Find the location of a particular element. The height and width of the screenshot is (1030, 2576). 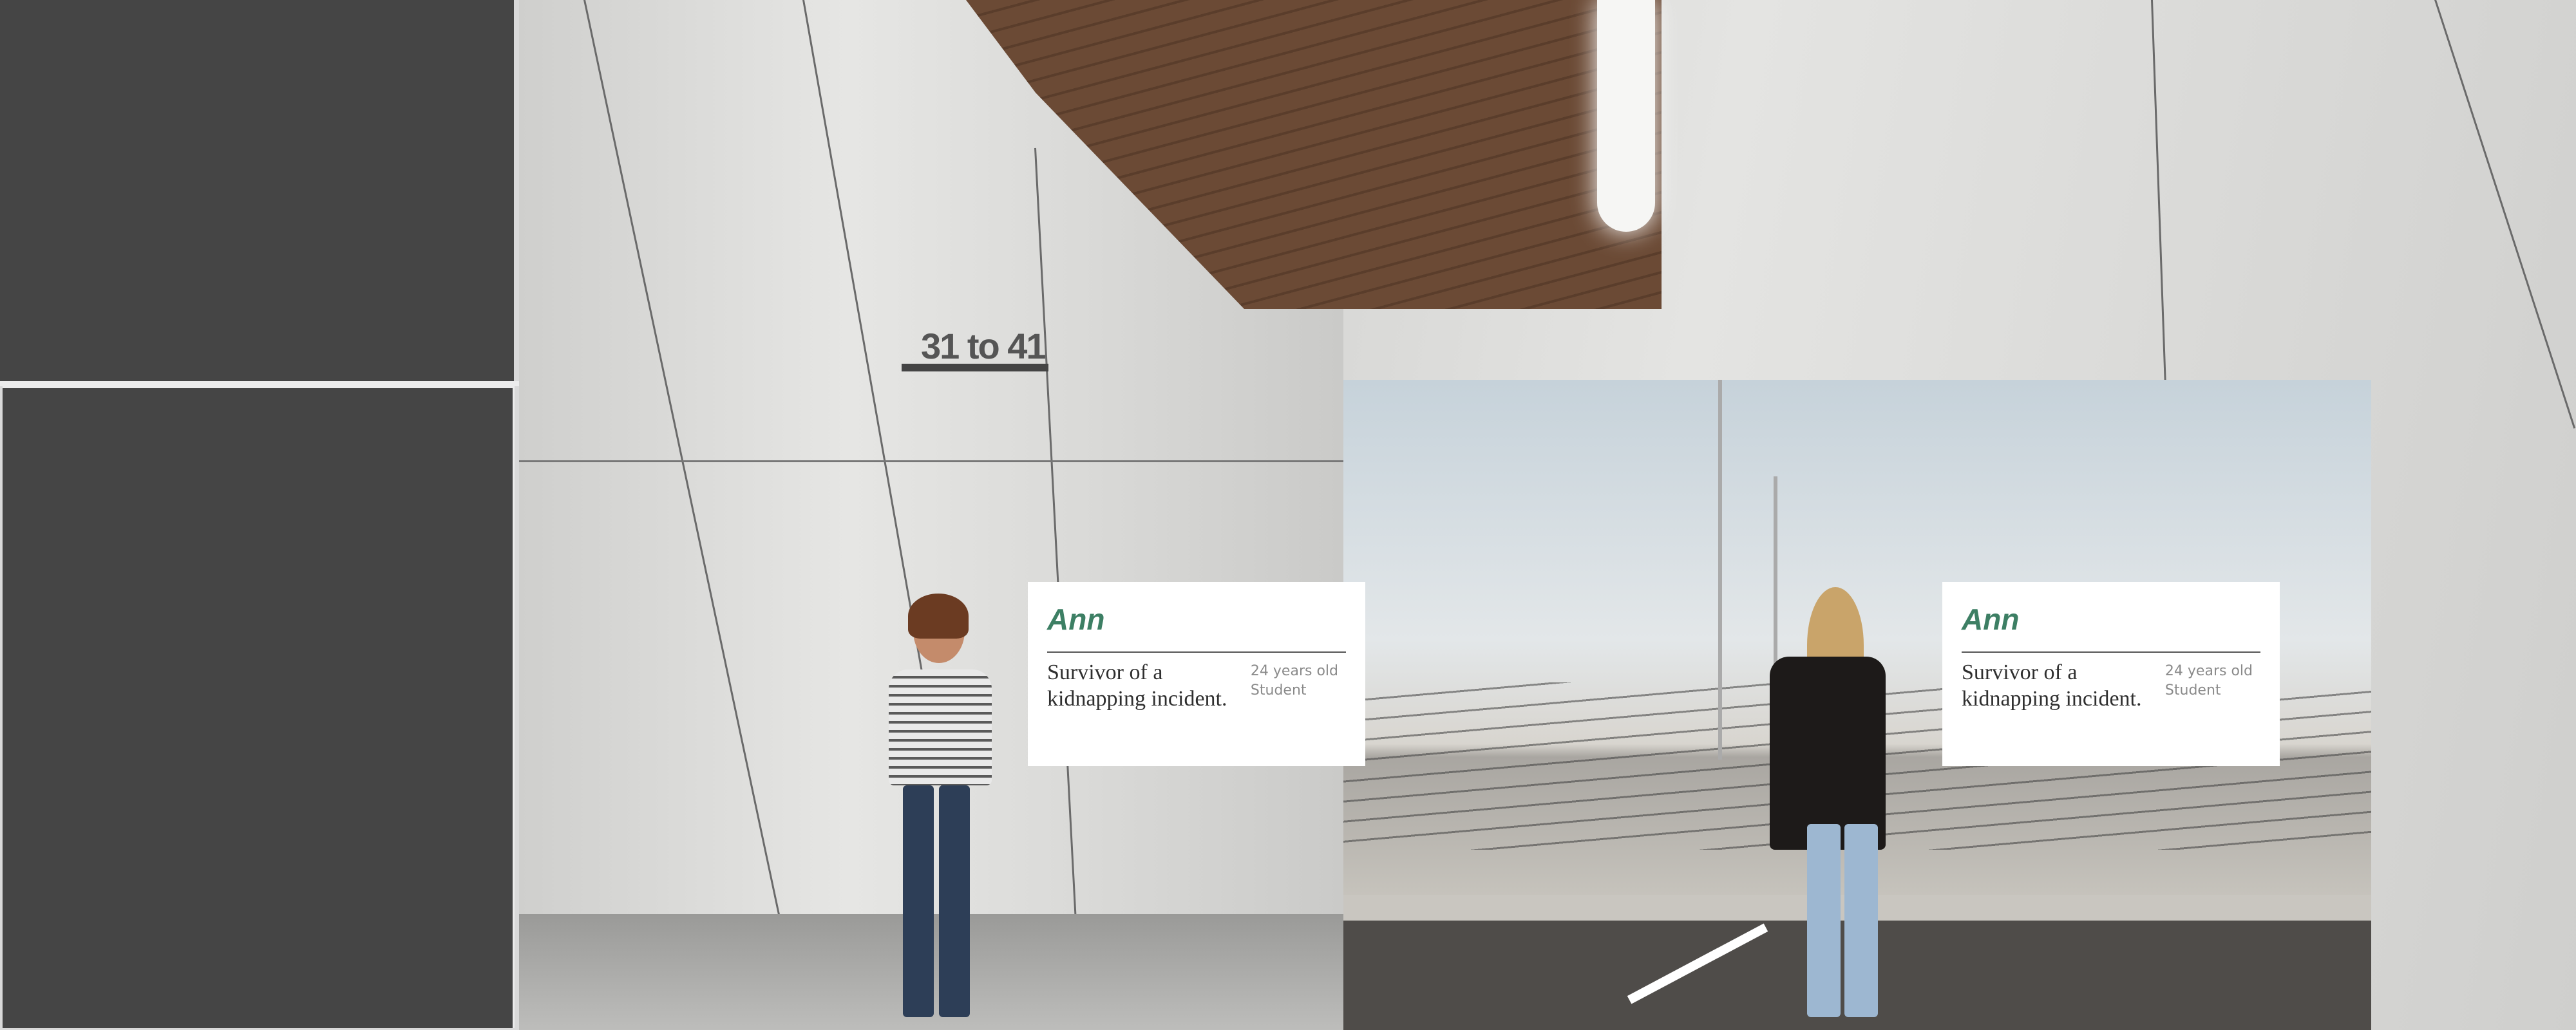

ceiling-light is located at coordinates (1626, 116).